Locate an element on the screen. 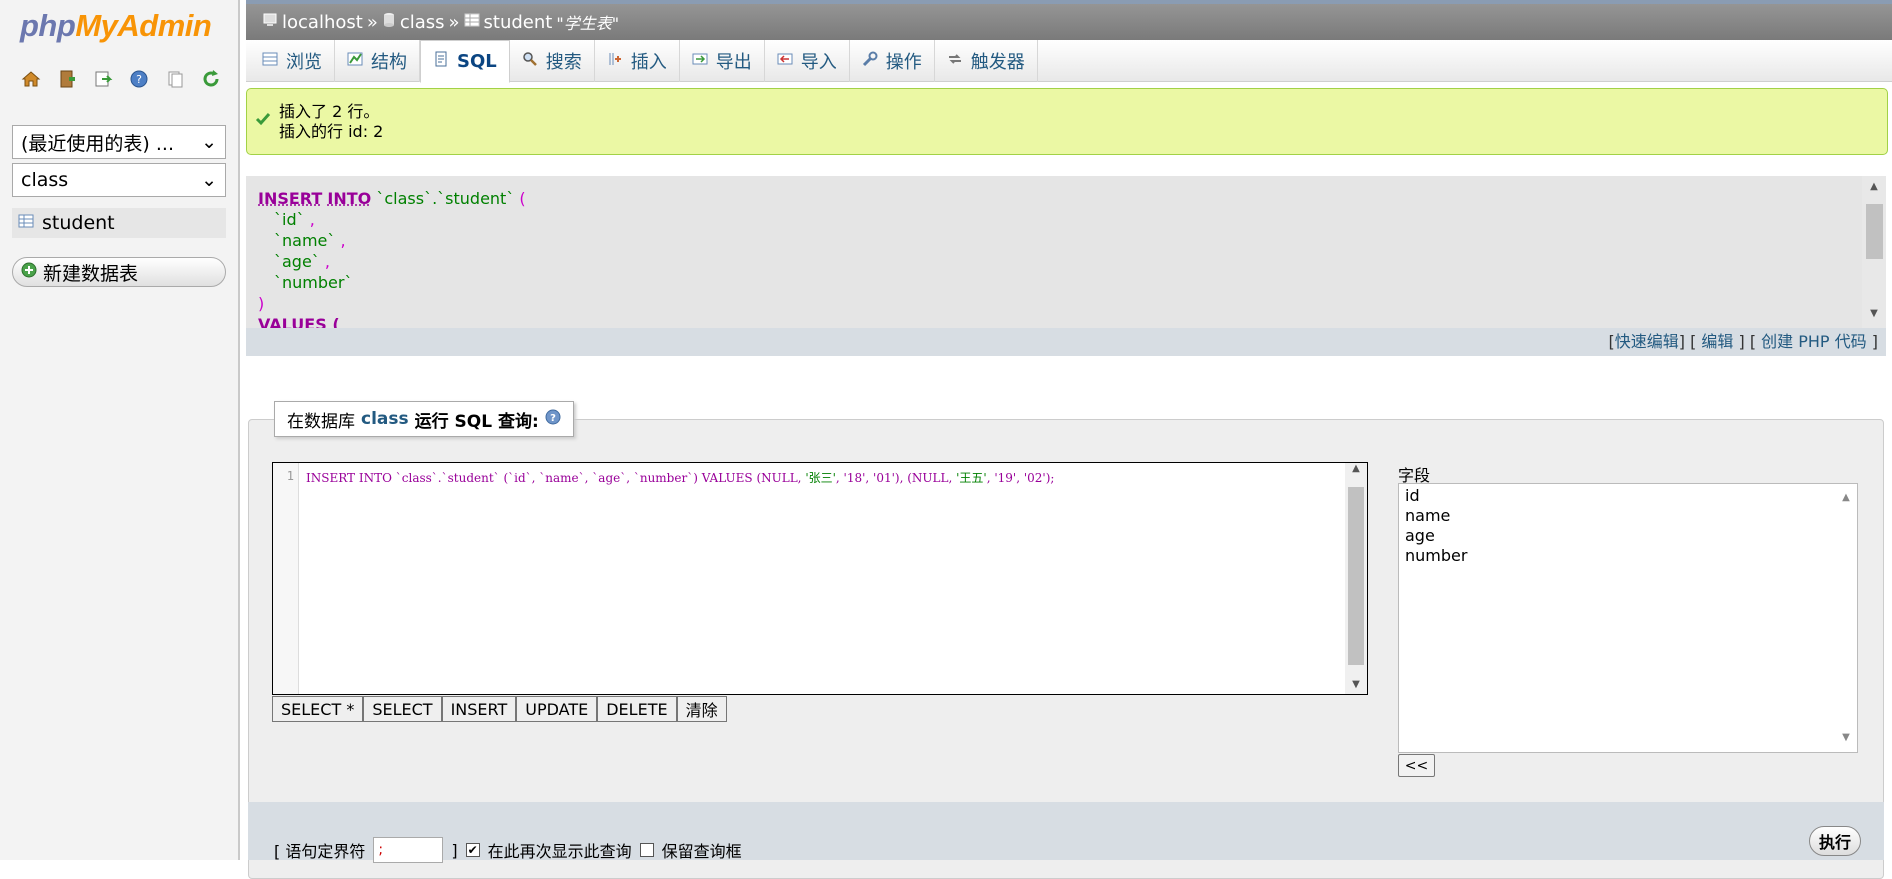 Image resolution: width=1892 pixels, height=879 pixels. editor-scrollbar: ▲ ▼ is located at coordinates (1356, 578).